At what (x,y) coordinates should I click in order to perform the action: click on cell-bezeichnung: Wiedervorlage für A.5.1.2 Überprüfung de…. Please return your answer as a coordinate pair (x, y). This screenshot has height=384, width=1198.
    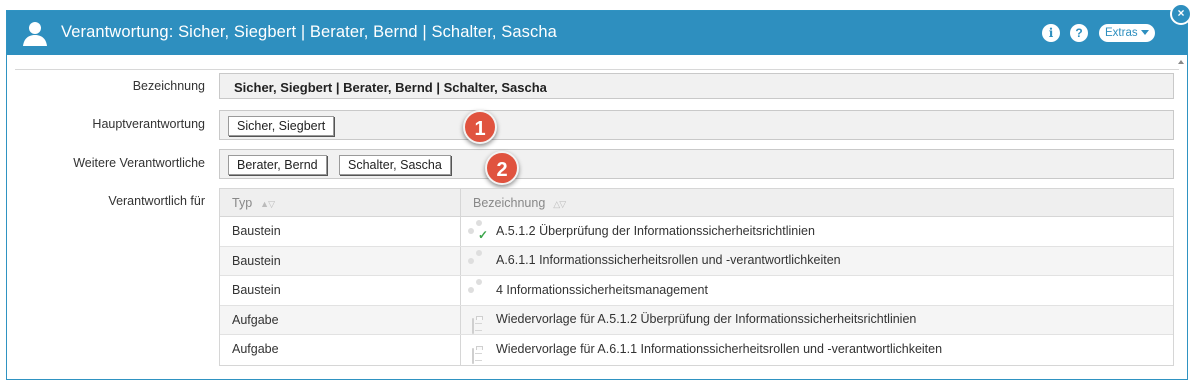
    Looking at the image, I should click on (817, 320).